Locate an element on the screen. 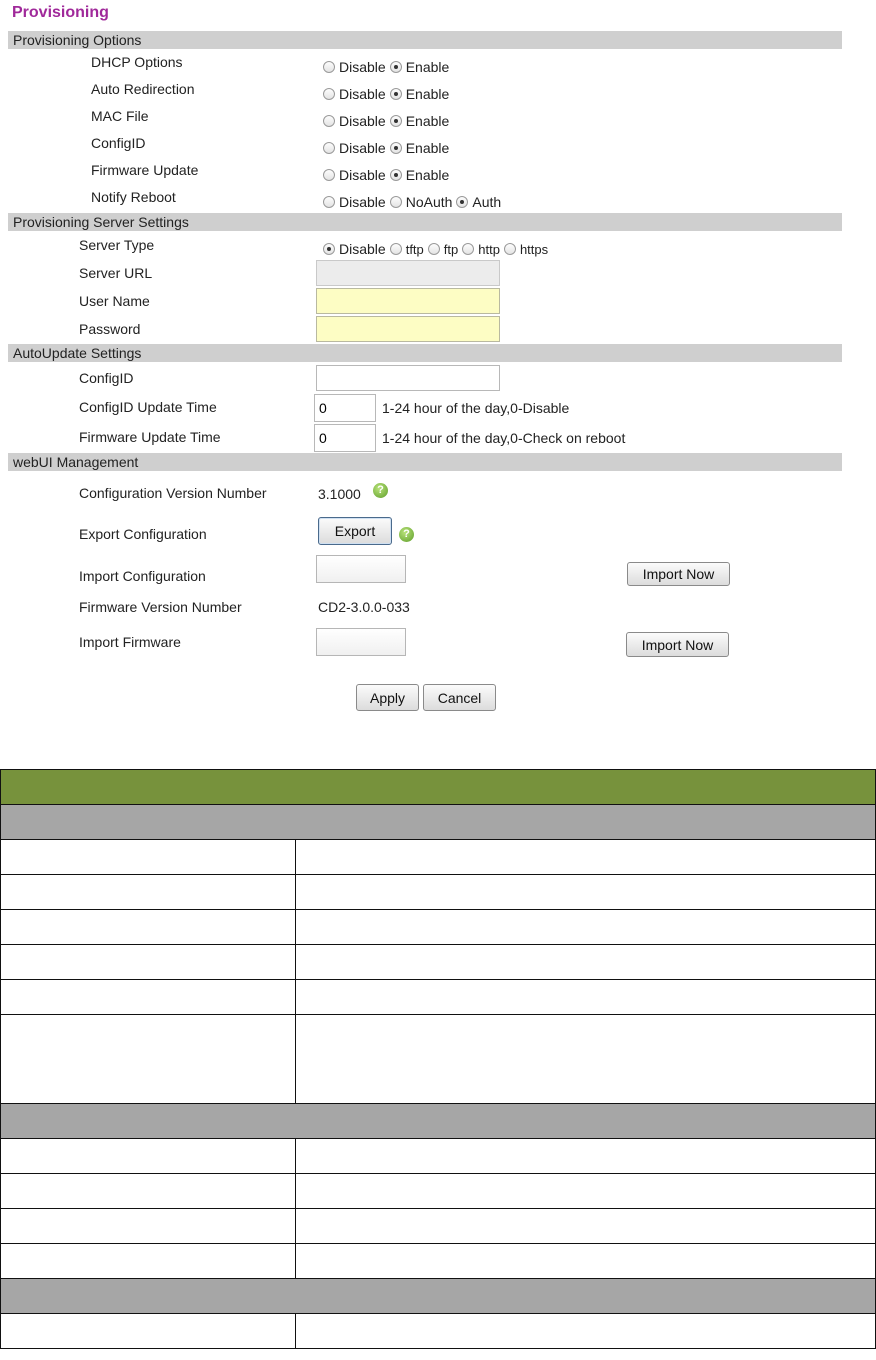  label-notify-reboot: Notify Reboot is located at coordinates (133, 197).